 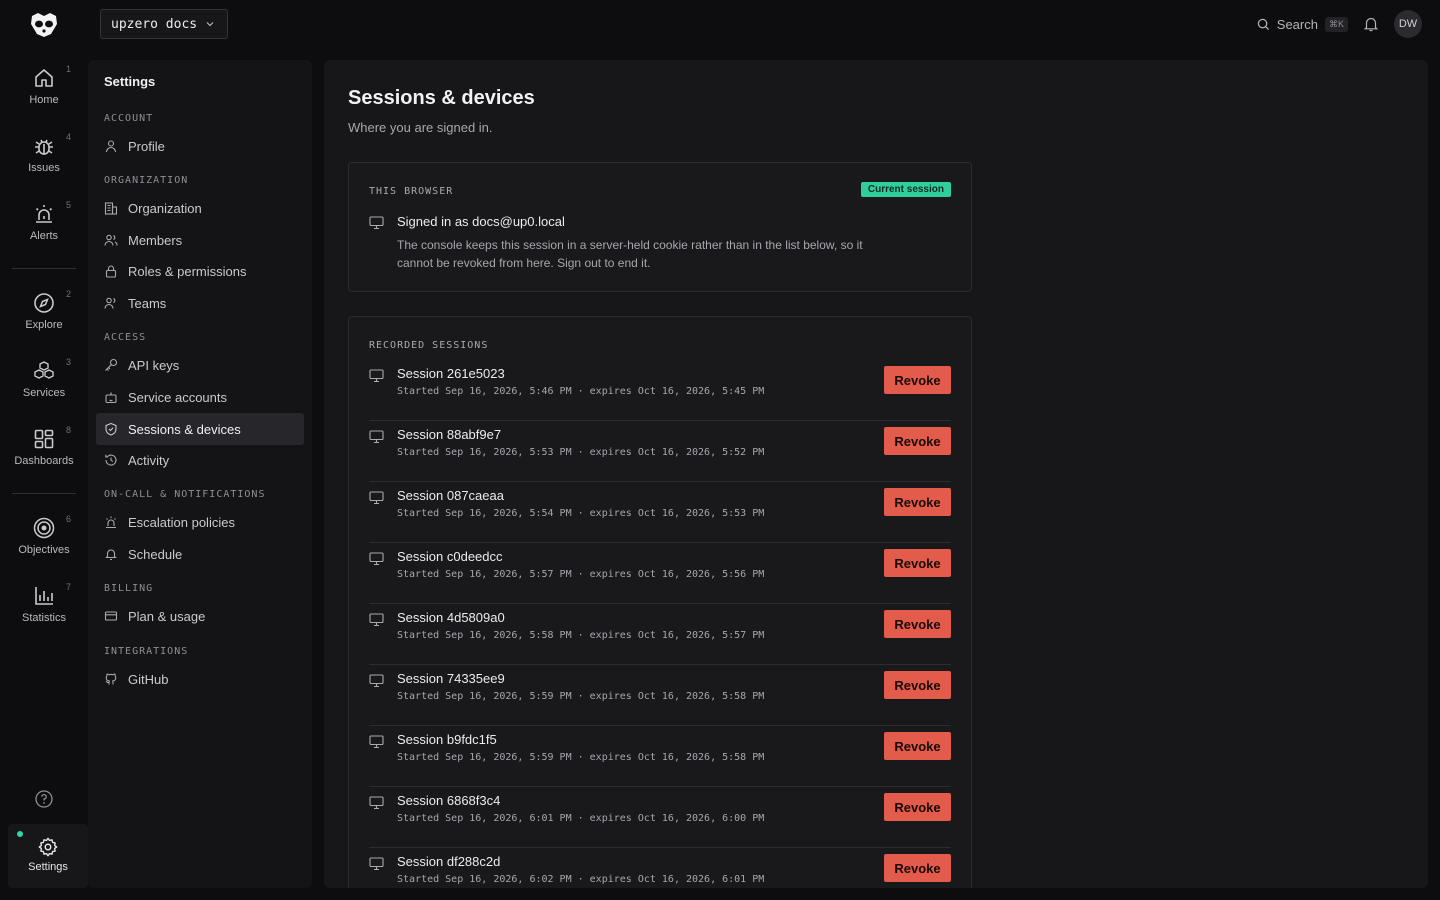 I want to click on rail-item-home: 1 Home, so click(x=44, y=95).